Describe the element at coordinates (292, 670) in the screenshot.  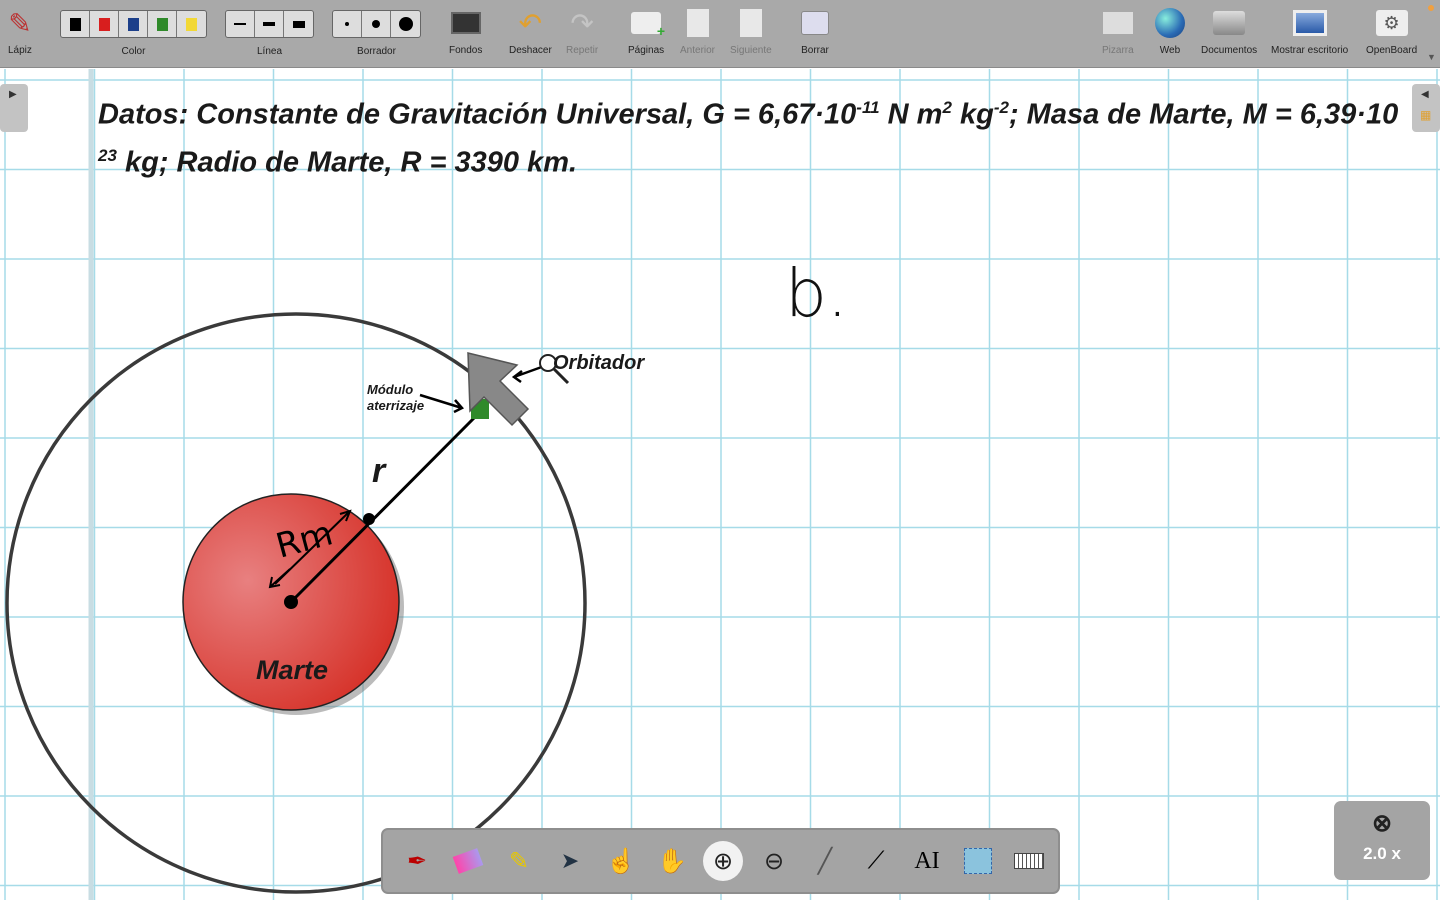
I see `marte-label: Marte` at that location.